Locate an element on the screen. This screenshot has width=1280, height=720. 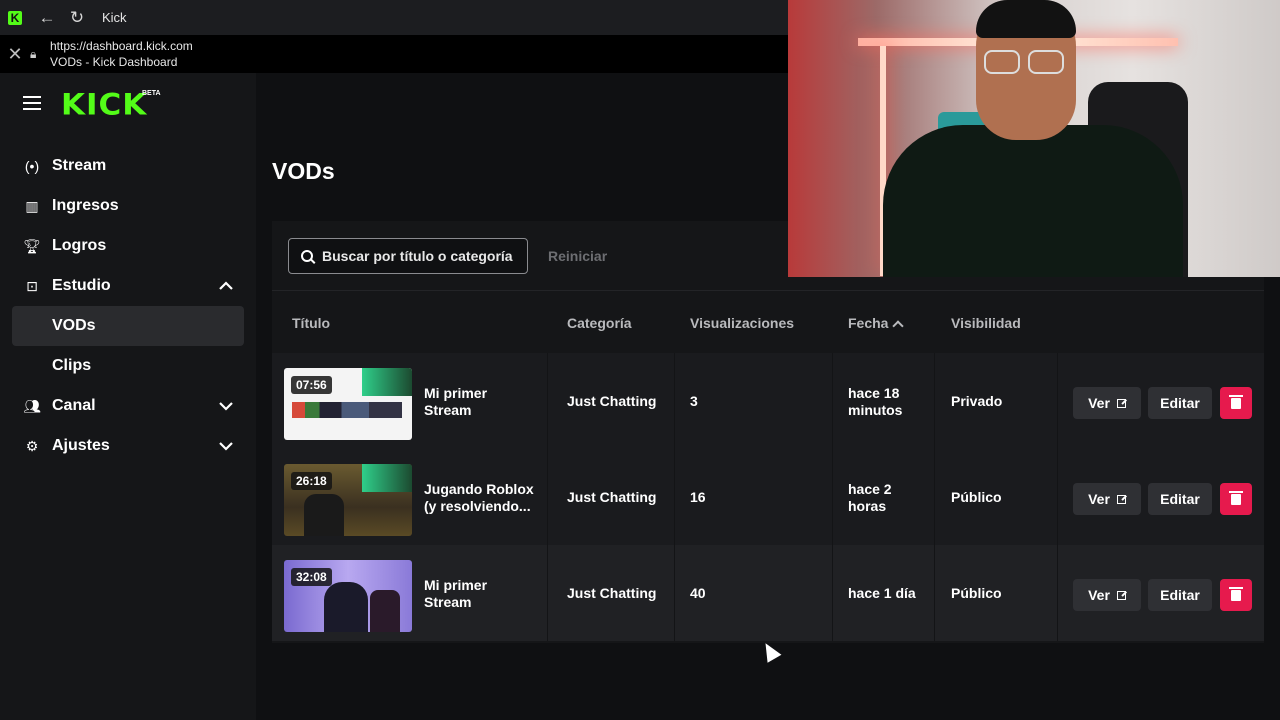
sidebar-item-clips: Clips is located at coordinates (128, 366).